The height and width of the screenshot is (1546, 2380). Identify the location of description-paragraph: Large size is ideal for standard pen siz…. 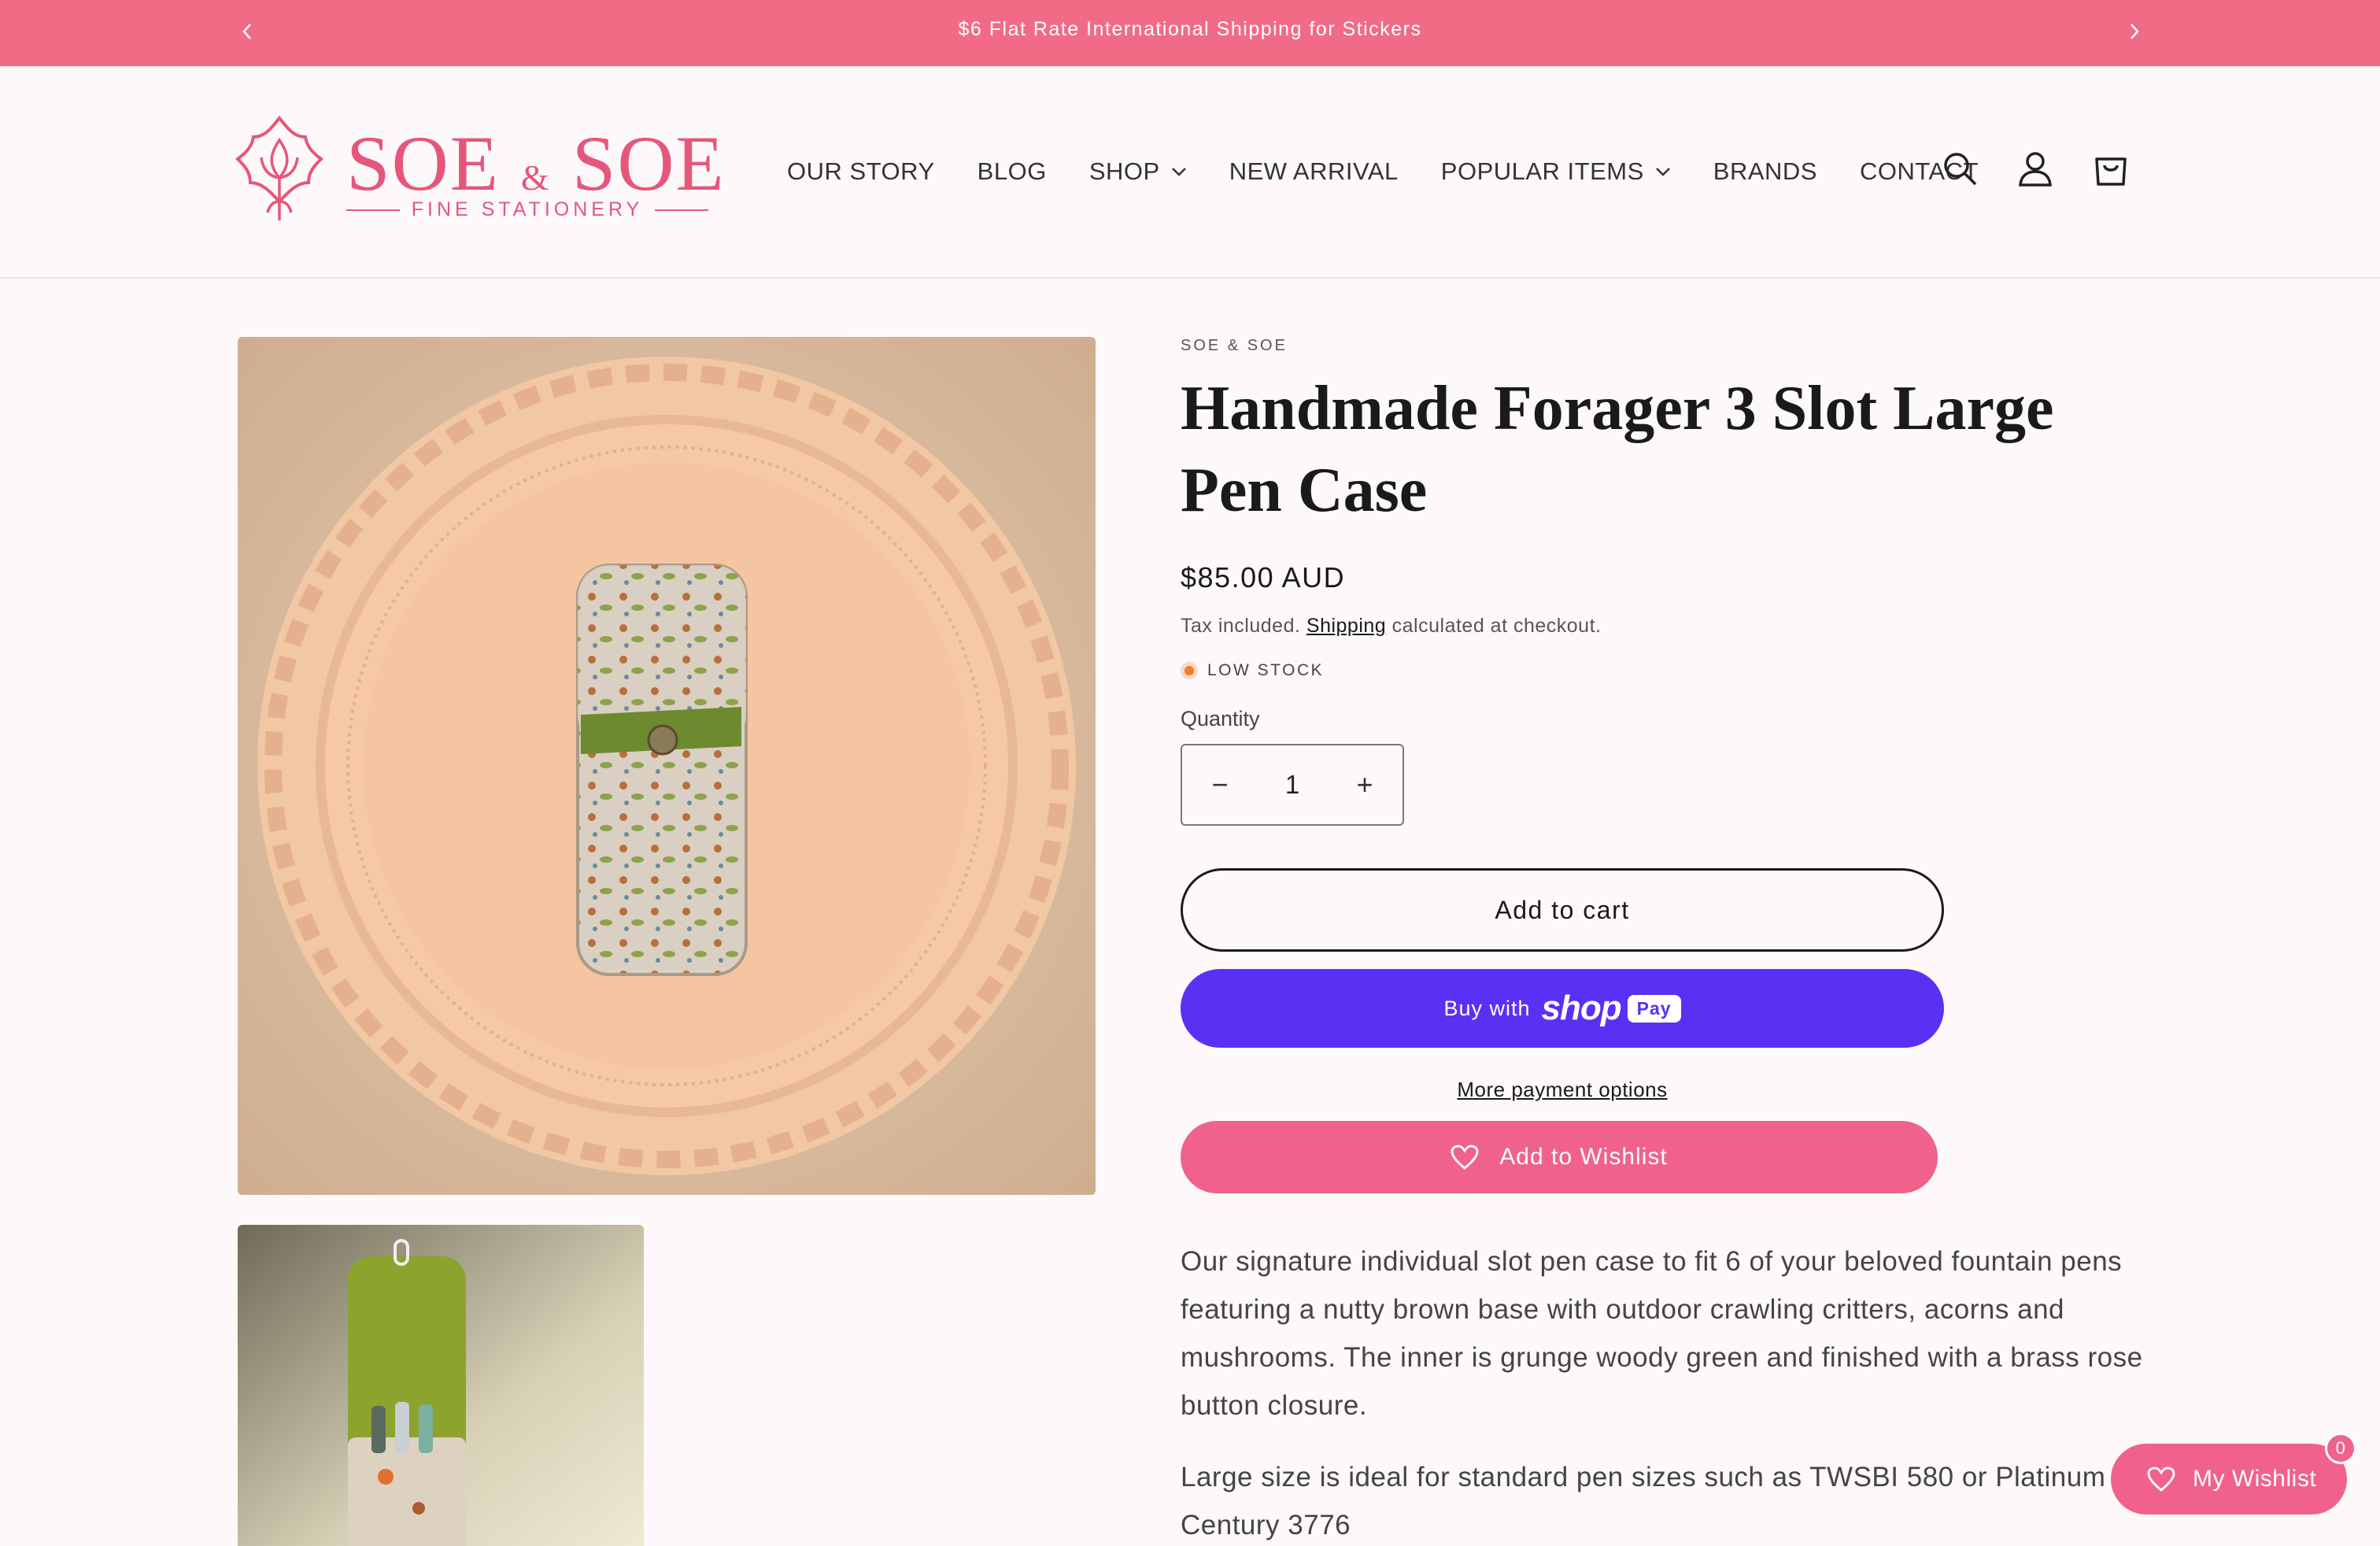
(1643, 1501).